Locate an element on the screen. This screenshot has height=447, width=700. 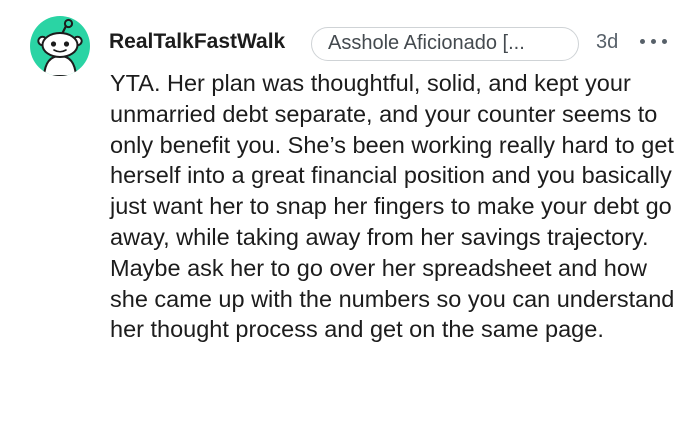
snoo-avatar-icon is located at coordinates (60, 47).